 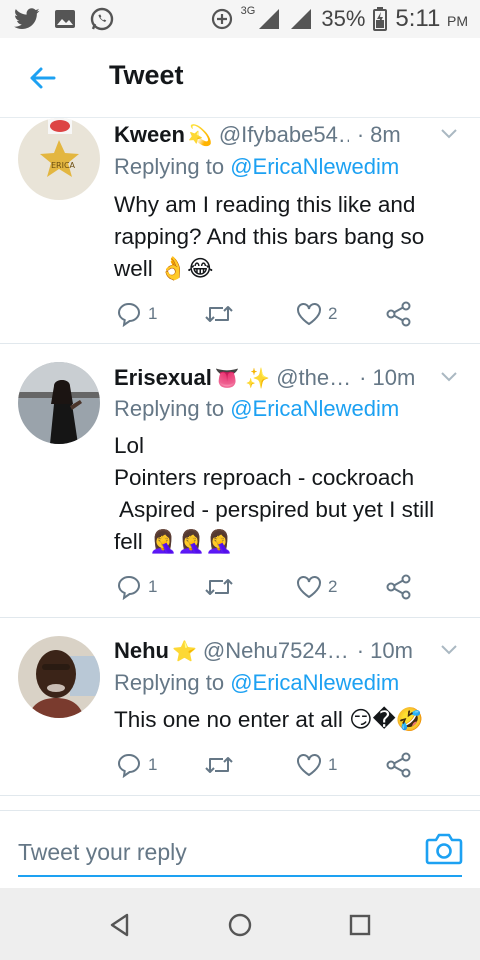 I want to click on battery-icon, so click(x=380, y=19).